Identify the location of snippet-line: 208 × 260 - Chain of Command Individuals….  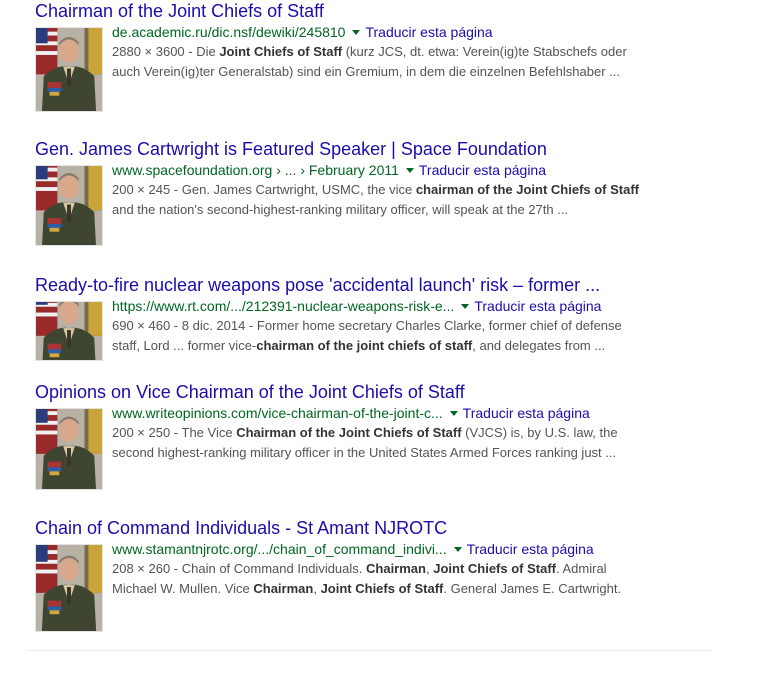
(359, 568).